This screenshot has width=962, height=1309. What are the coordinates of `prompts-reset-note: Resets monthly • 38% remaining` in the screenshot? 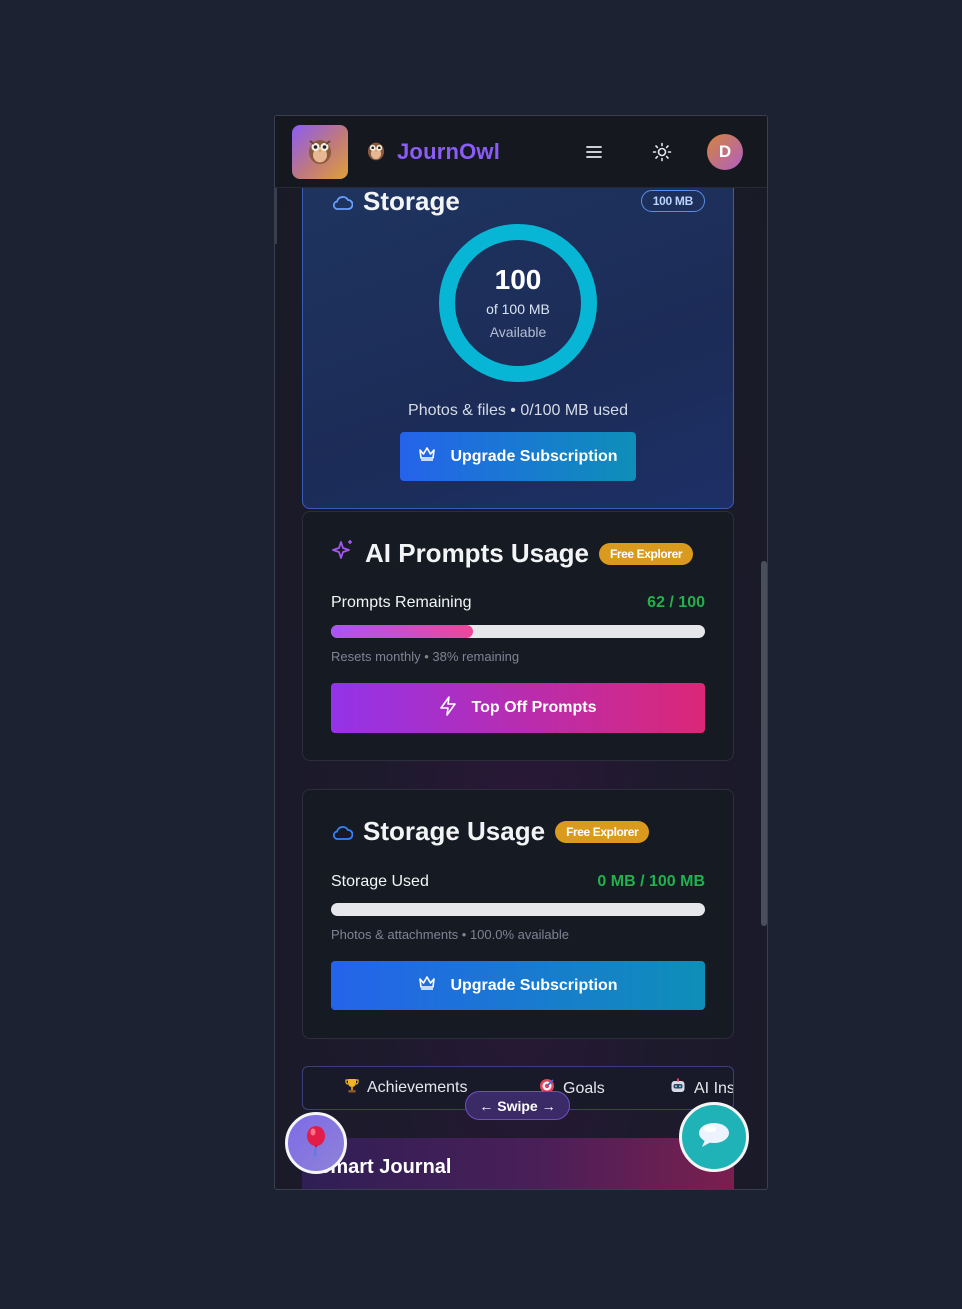 It's located at (425, 656).